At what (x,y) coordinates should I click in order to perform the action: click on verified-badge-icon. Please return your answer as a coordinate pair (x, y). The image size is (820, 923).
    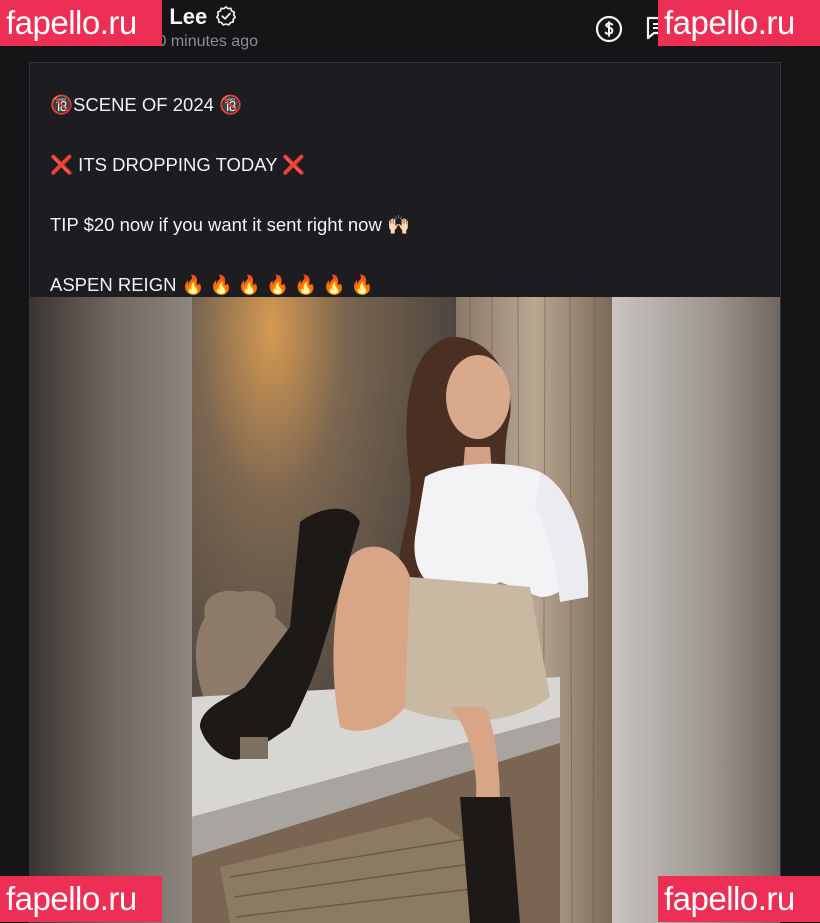
    Looking at the image, I should click on (226, 16).